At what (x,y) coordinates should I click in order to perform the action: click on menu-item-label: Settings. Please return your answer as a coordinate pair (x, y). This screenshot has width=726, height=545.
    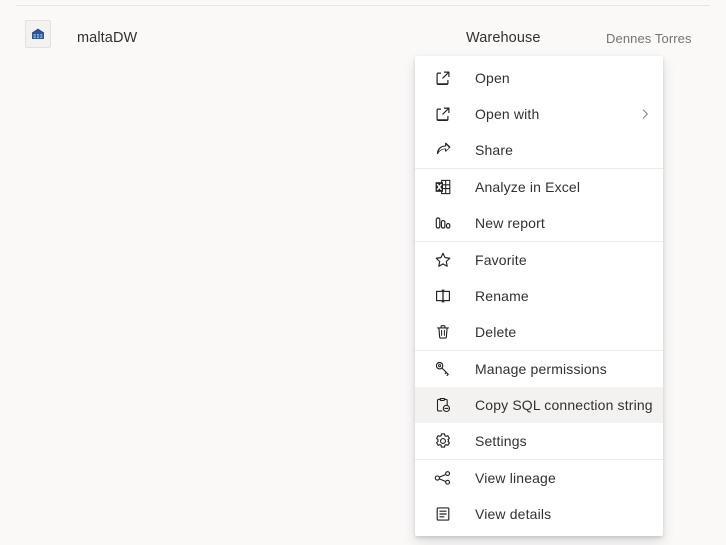
    Looking at the image, I should click on (501, 441).